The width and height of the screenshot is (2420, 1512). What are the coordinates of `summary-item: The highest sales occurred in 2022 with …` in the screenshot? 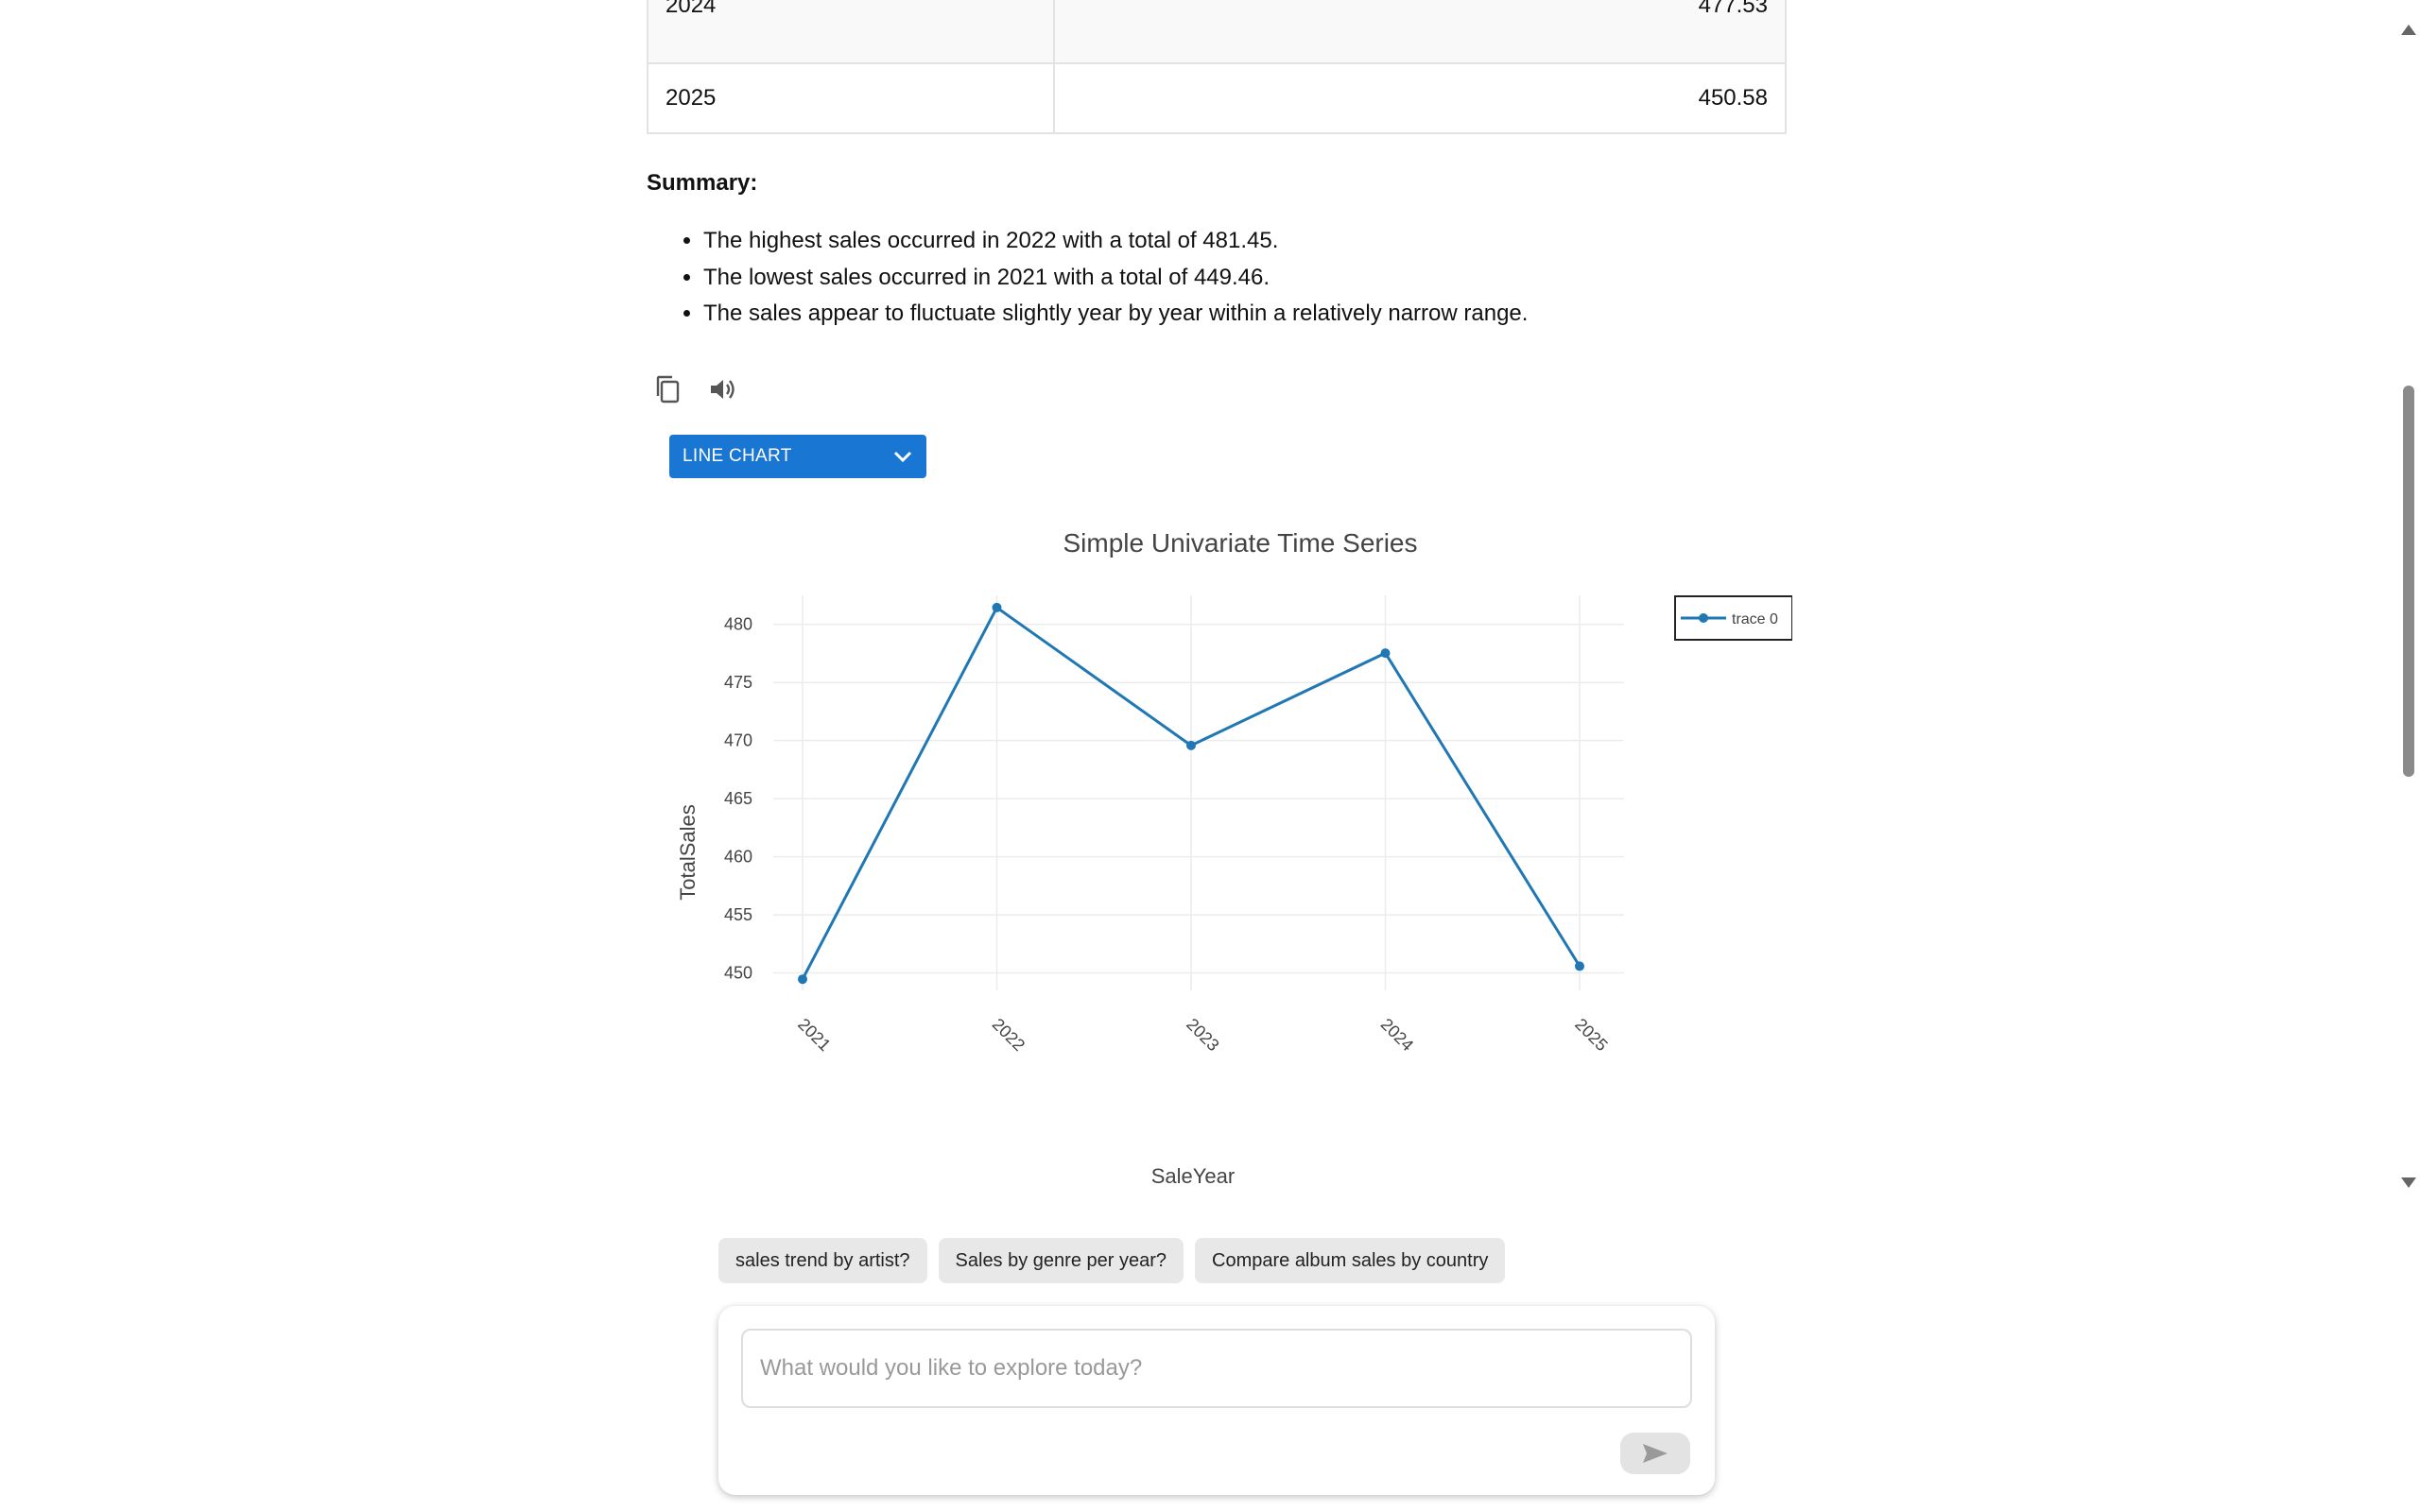 It's located at (1115, 241).